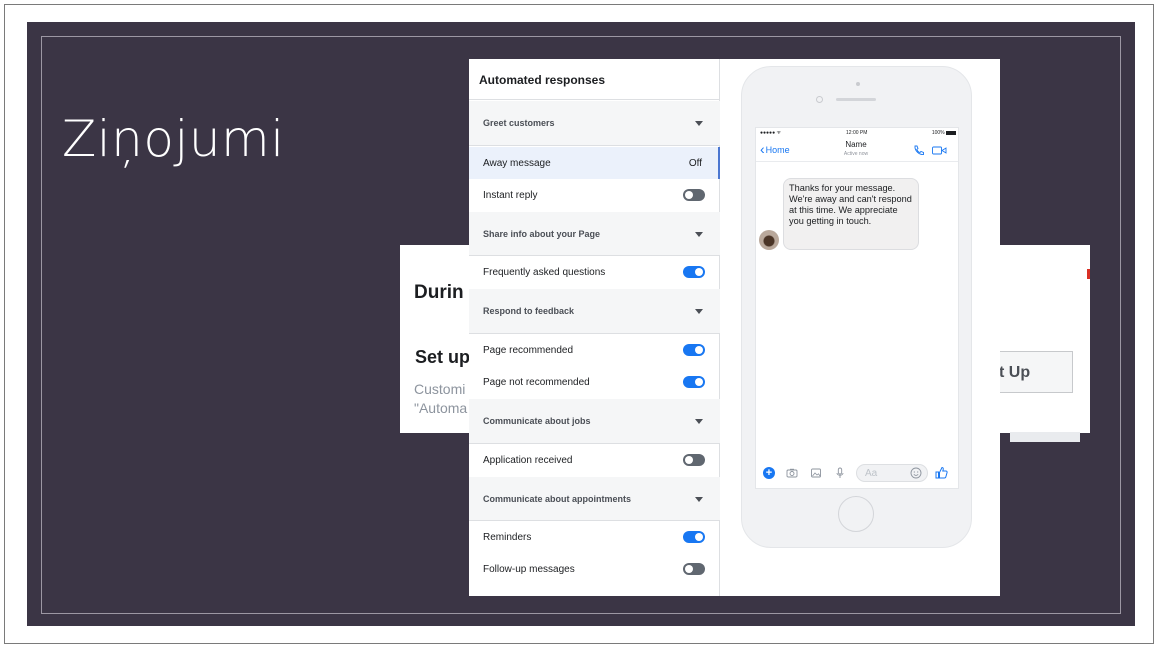 The image size is (1158, 648). Describe the element at coordinates (529, 569) in the screenshot. I see `row-label: Follow-up messages` at that location.